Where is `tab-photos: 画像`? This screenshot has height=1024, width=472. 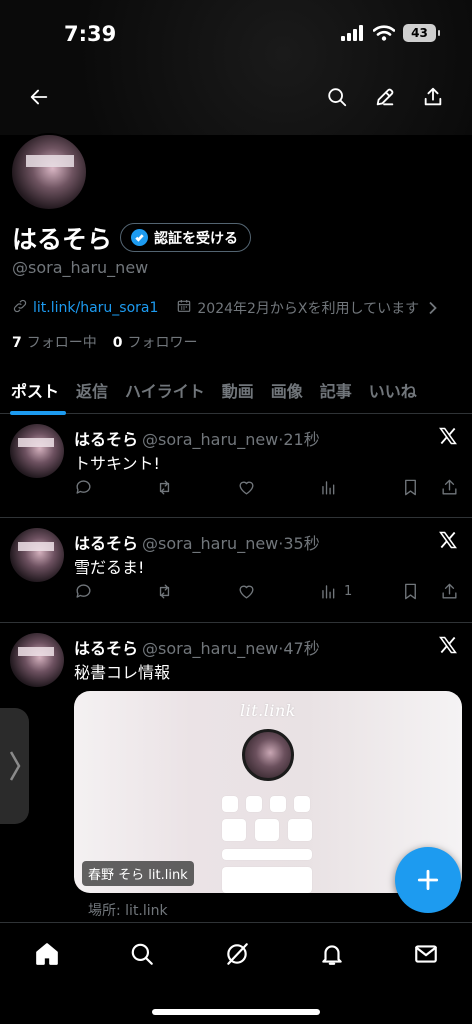
tab-photos: 画像 is located at coordinates (281, 390).